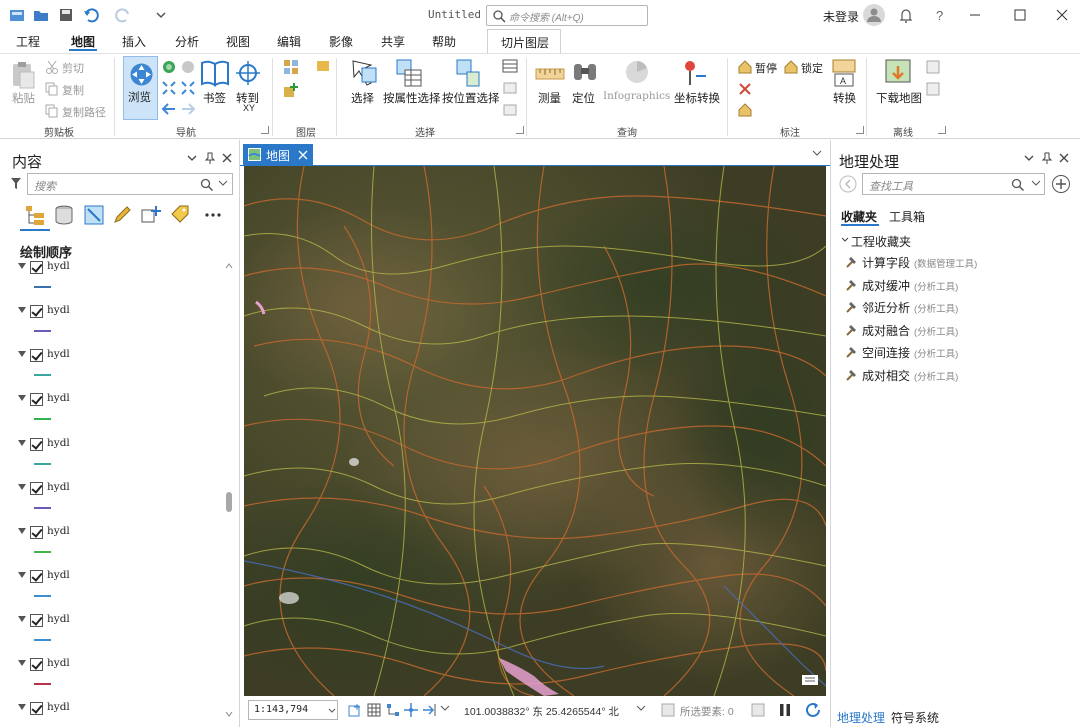 The width and height of the screenshot is (1080, 727). Describe the element at coordinates (813, 710) in the screenshot. I see `refresh-icon` at that location.